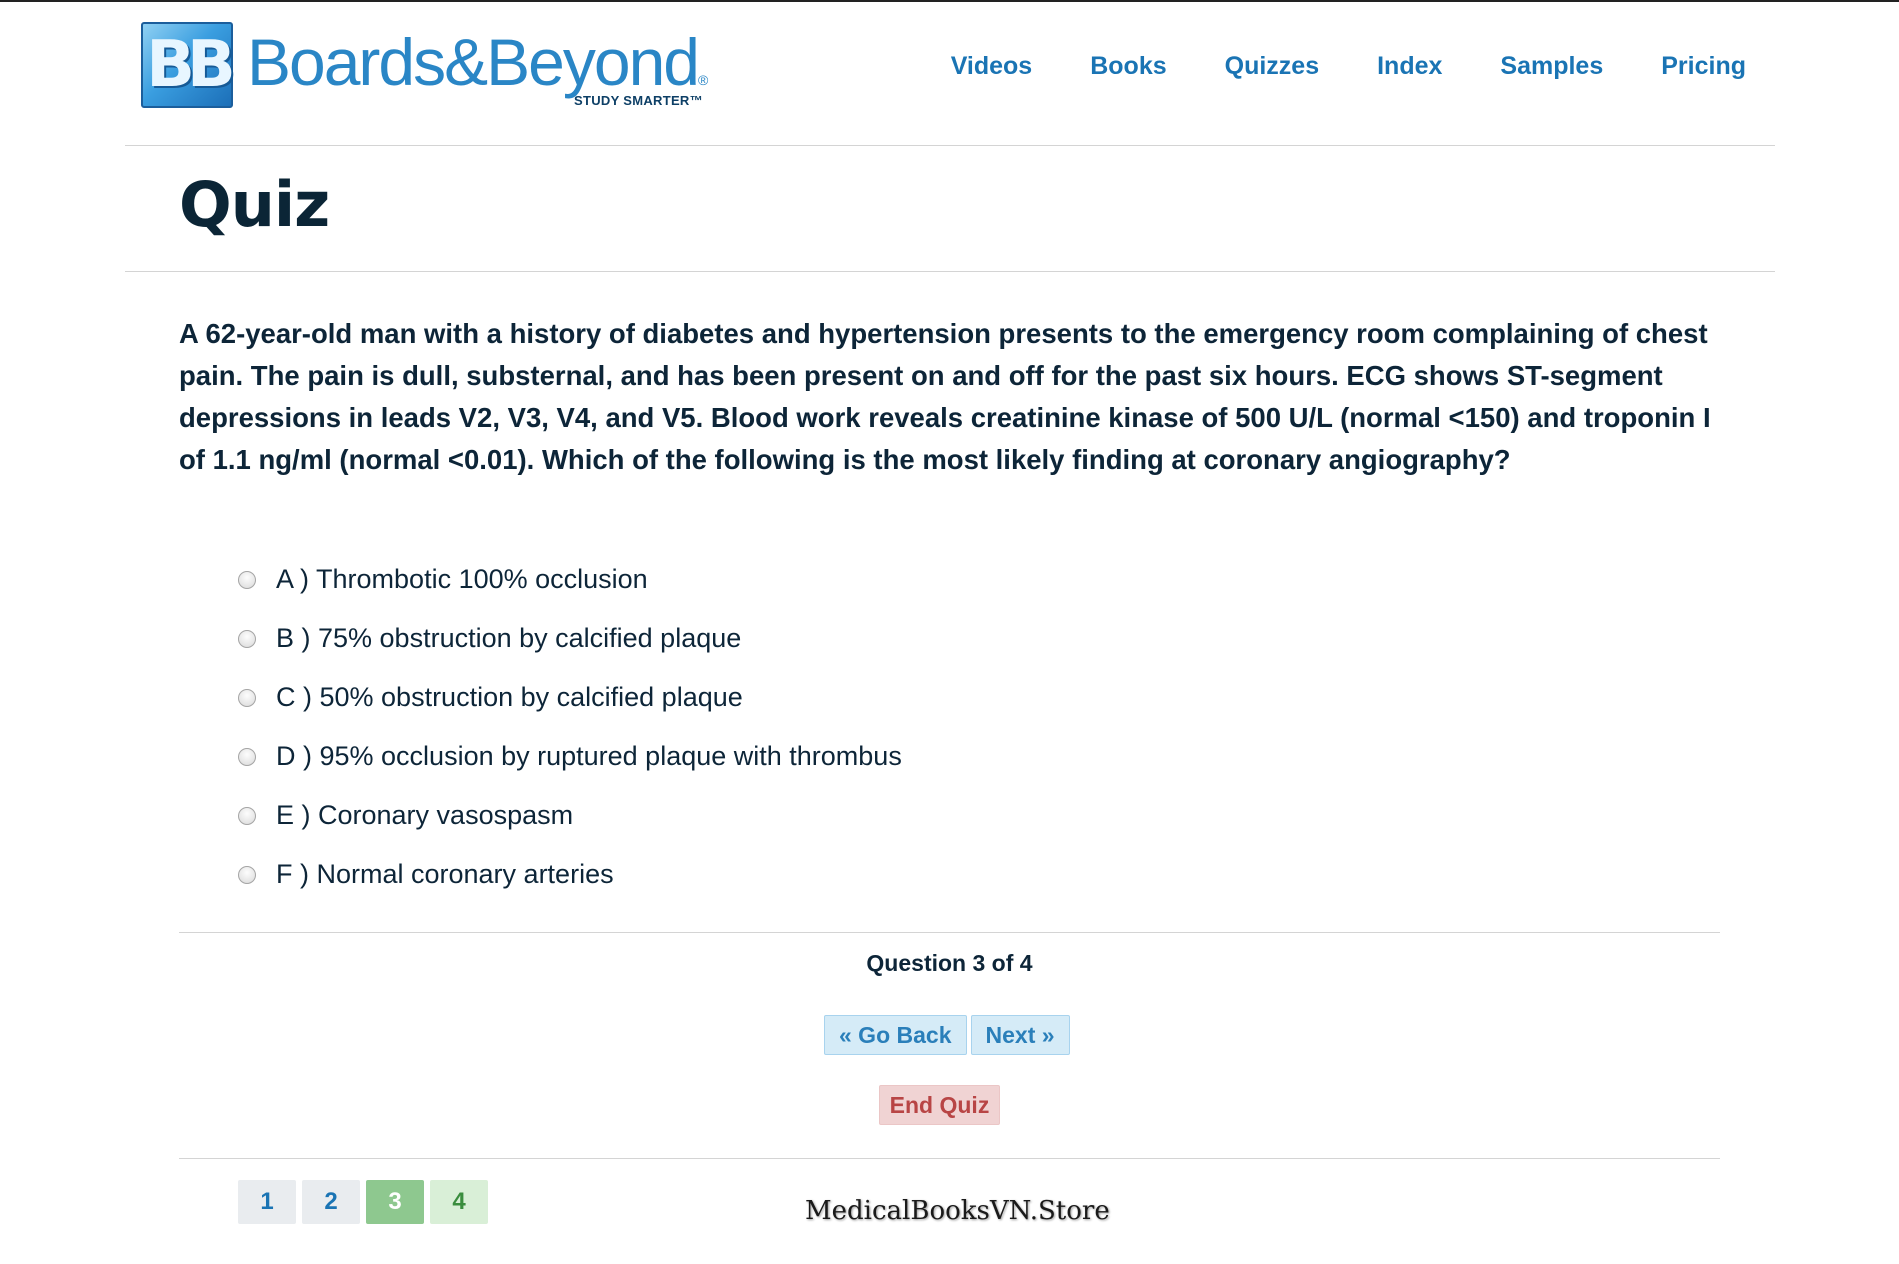  I want to click on nav-index: Index, so click(1409, 66).